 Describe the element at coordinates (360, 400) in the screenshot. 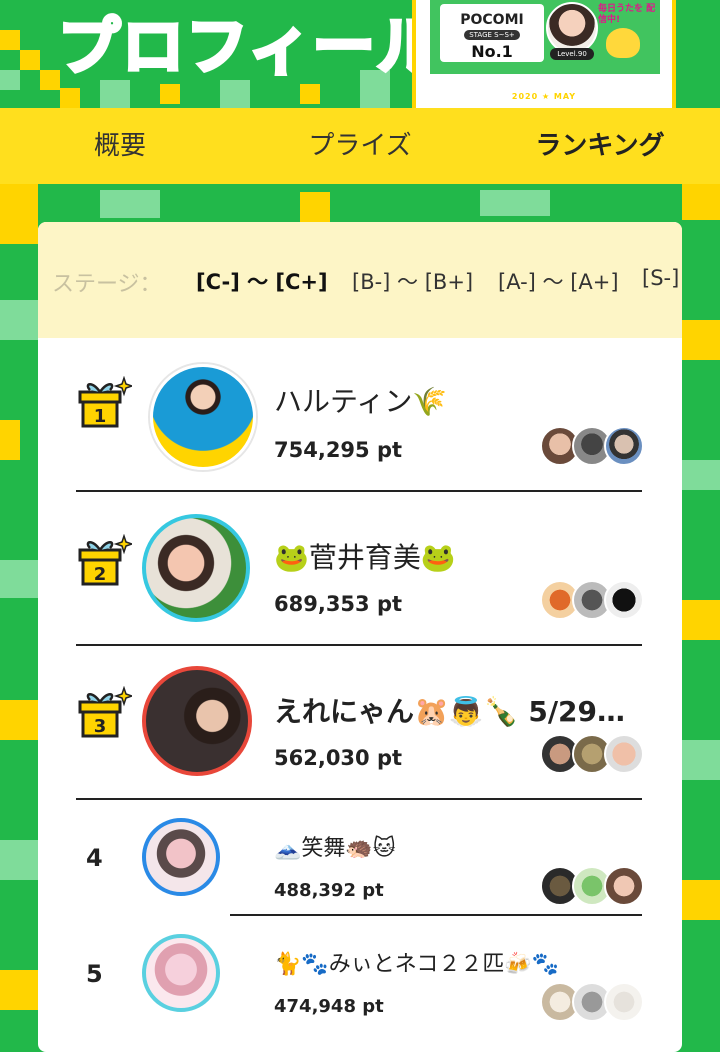

I see `user-name: ハルティン🌾` at that location.